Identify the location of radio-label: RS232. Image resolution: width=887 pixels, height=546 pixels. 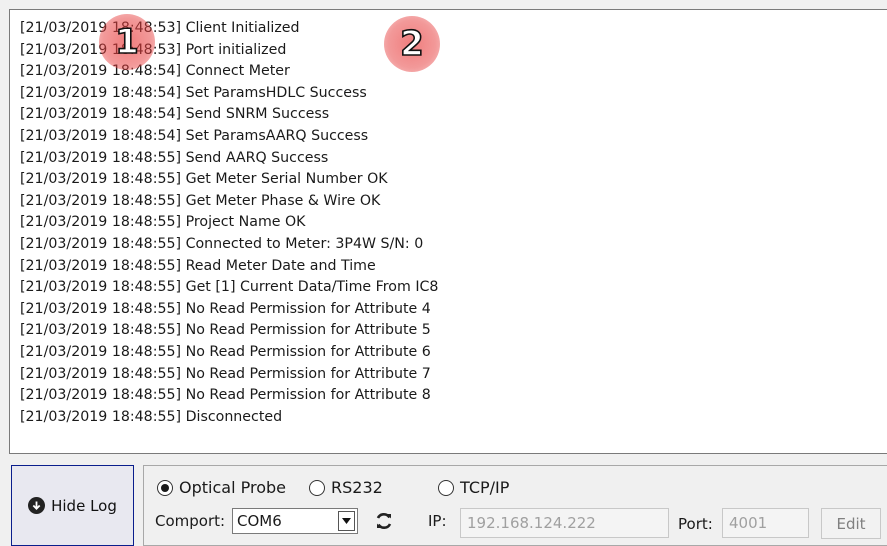
(357, 487).